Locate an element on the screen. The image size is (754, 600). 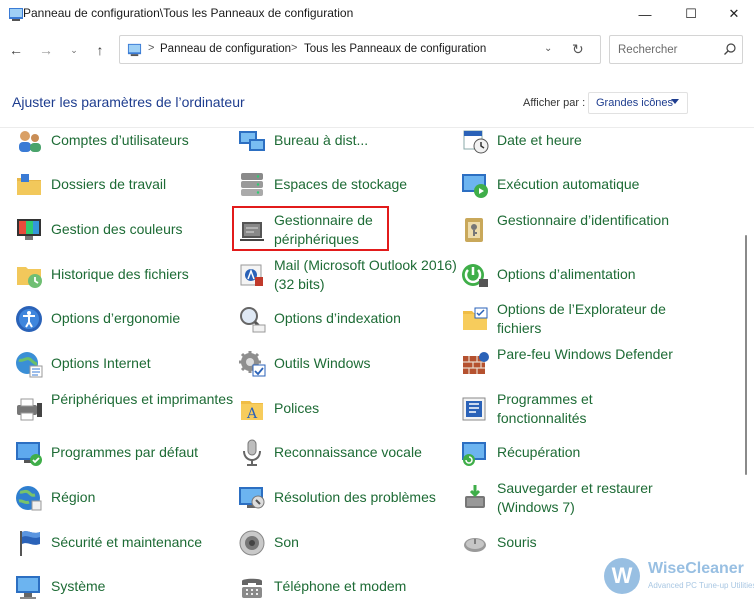
breadcrumb-all-items: Tous les Panneaux de configuration is located at coordinates (395, 49).